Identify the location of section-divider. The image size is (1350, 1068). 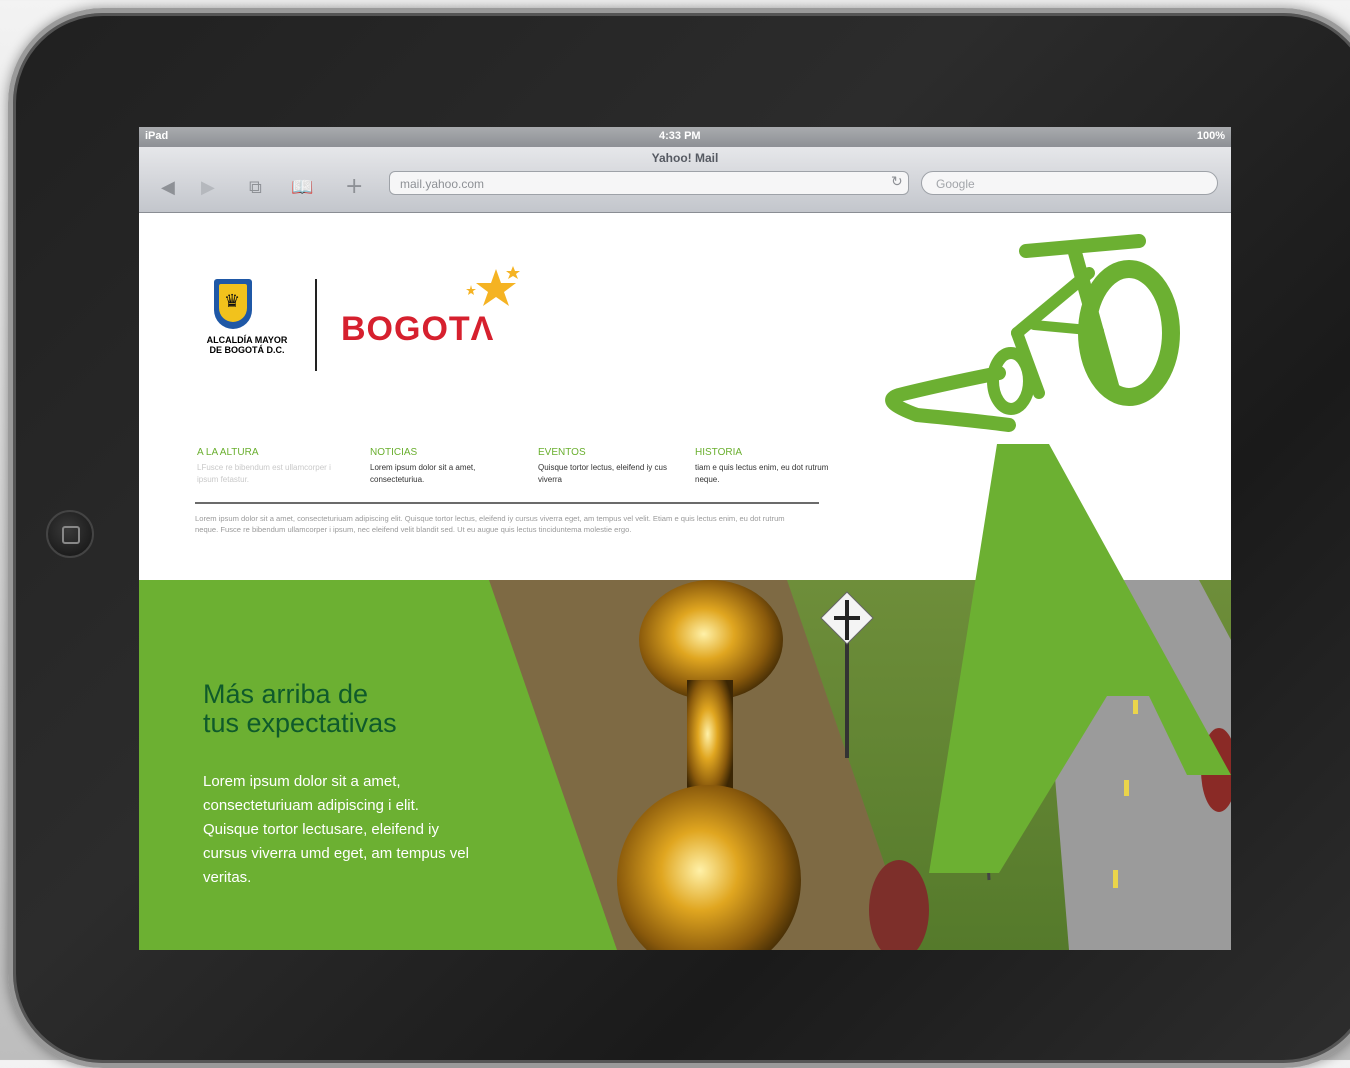
(507, 503).